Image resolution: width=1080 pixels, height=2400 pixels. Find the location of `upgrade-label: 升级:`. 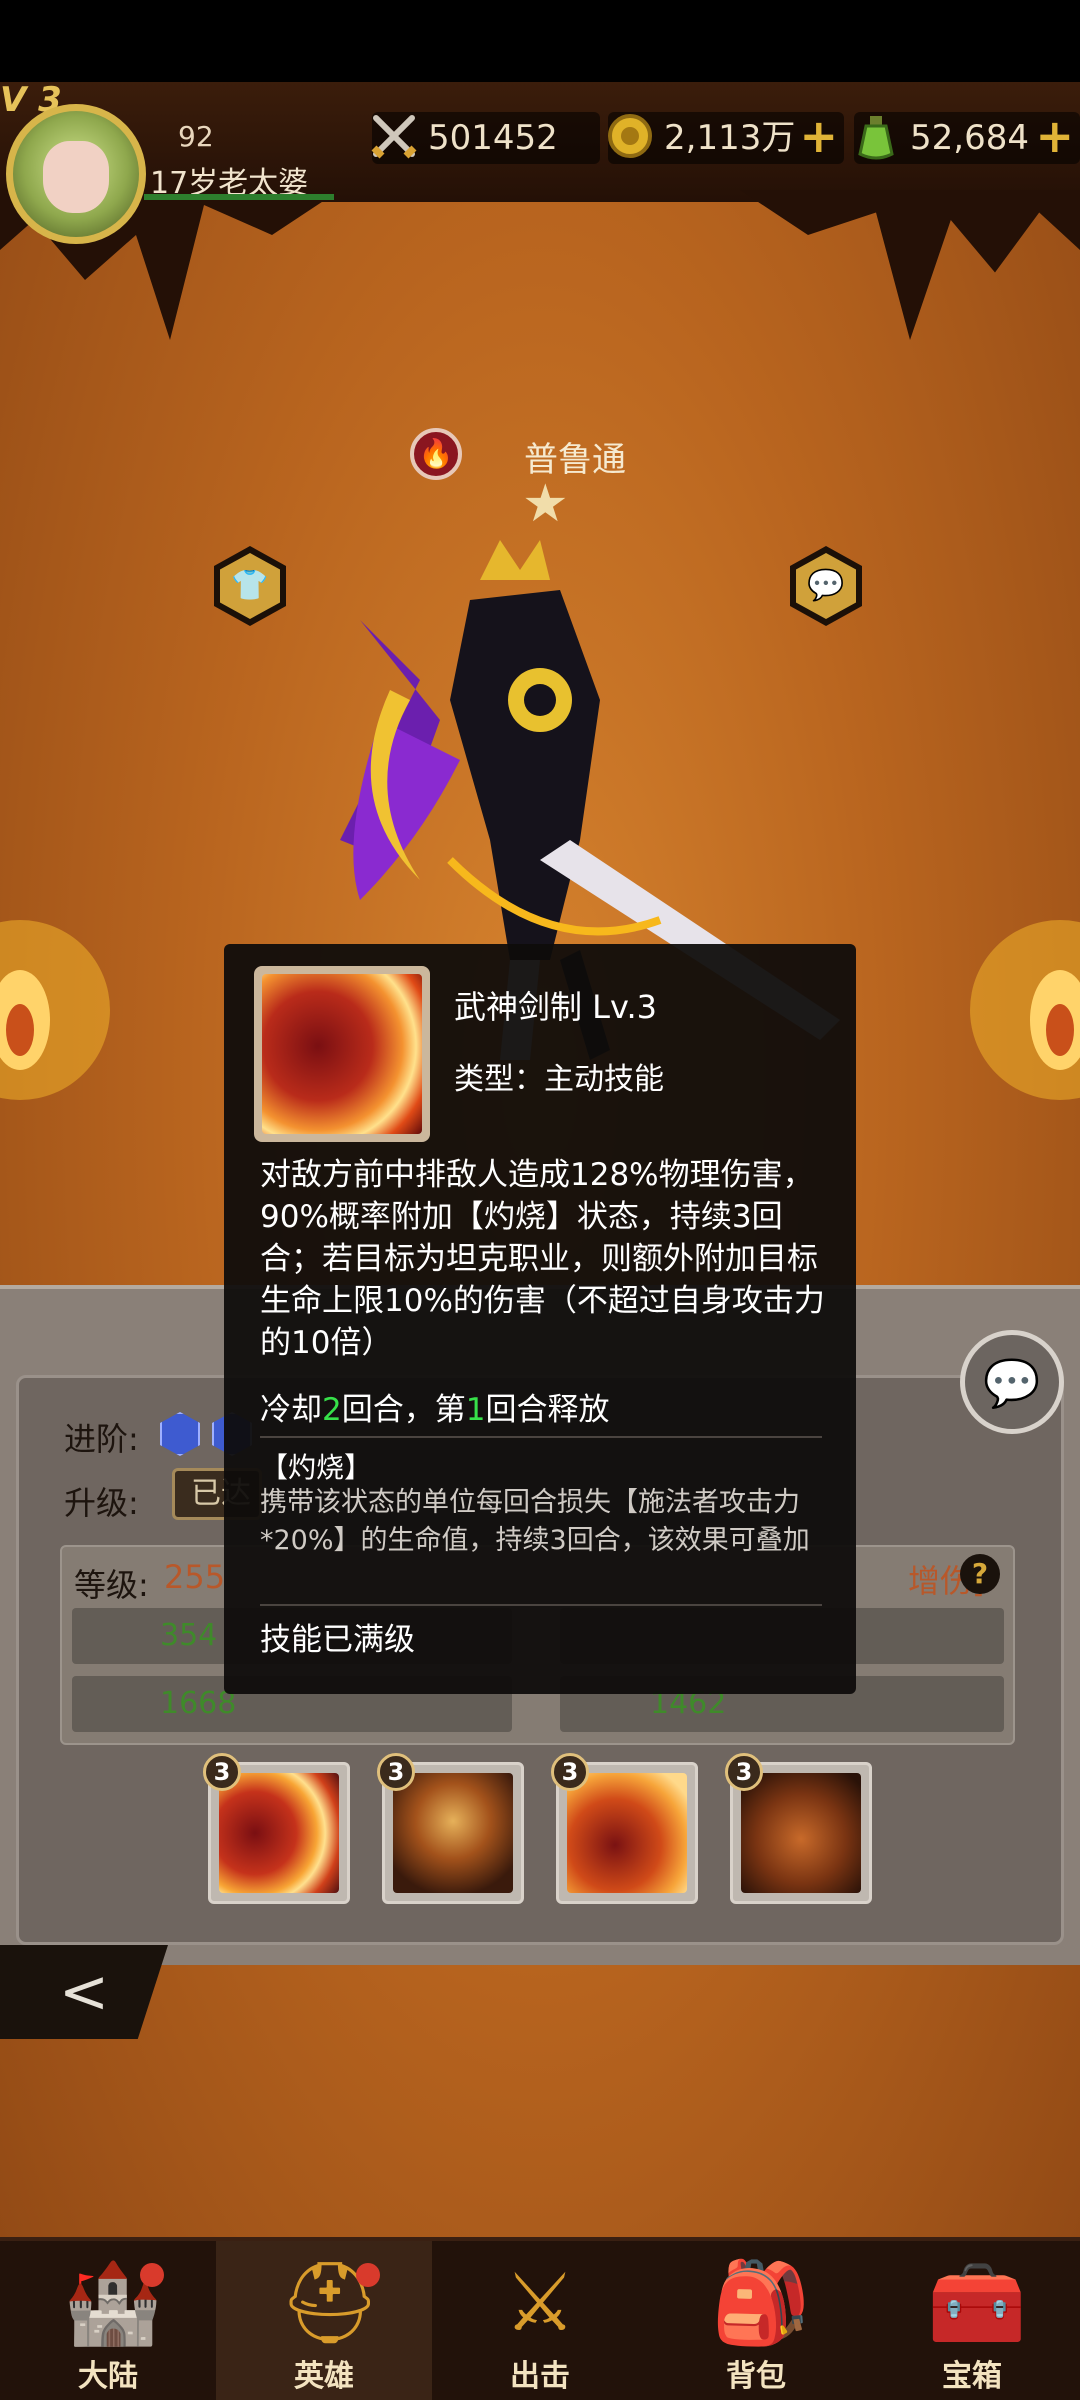

upgrade-label: 升级: is located at coordinates (101, 1503).